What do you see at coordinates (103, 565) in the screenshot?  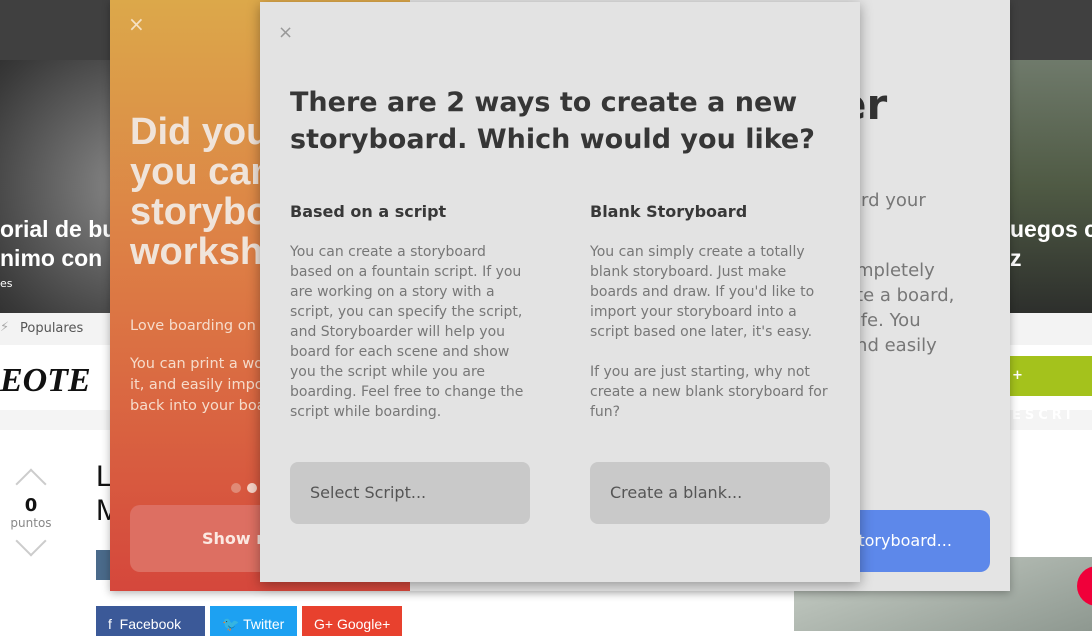 I see `author-avatar` at bounding box center [103, 565].